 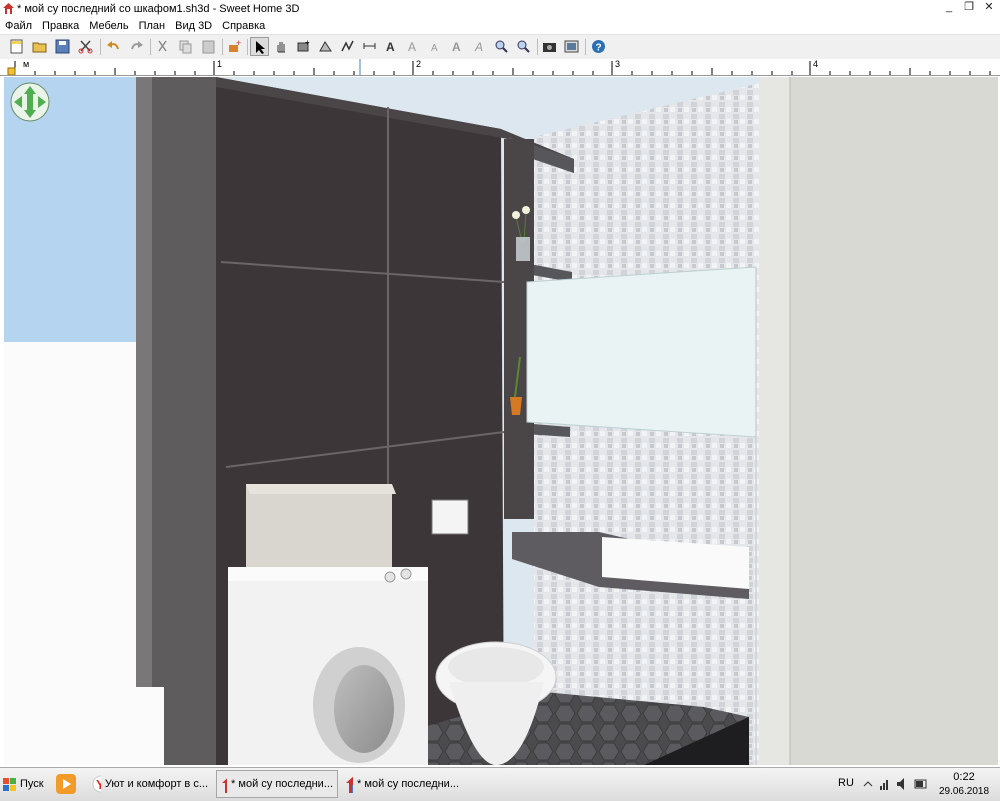 I want to click on undo-icon, so click(x=113, y=45).